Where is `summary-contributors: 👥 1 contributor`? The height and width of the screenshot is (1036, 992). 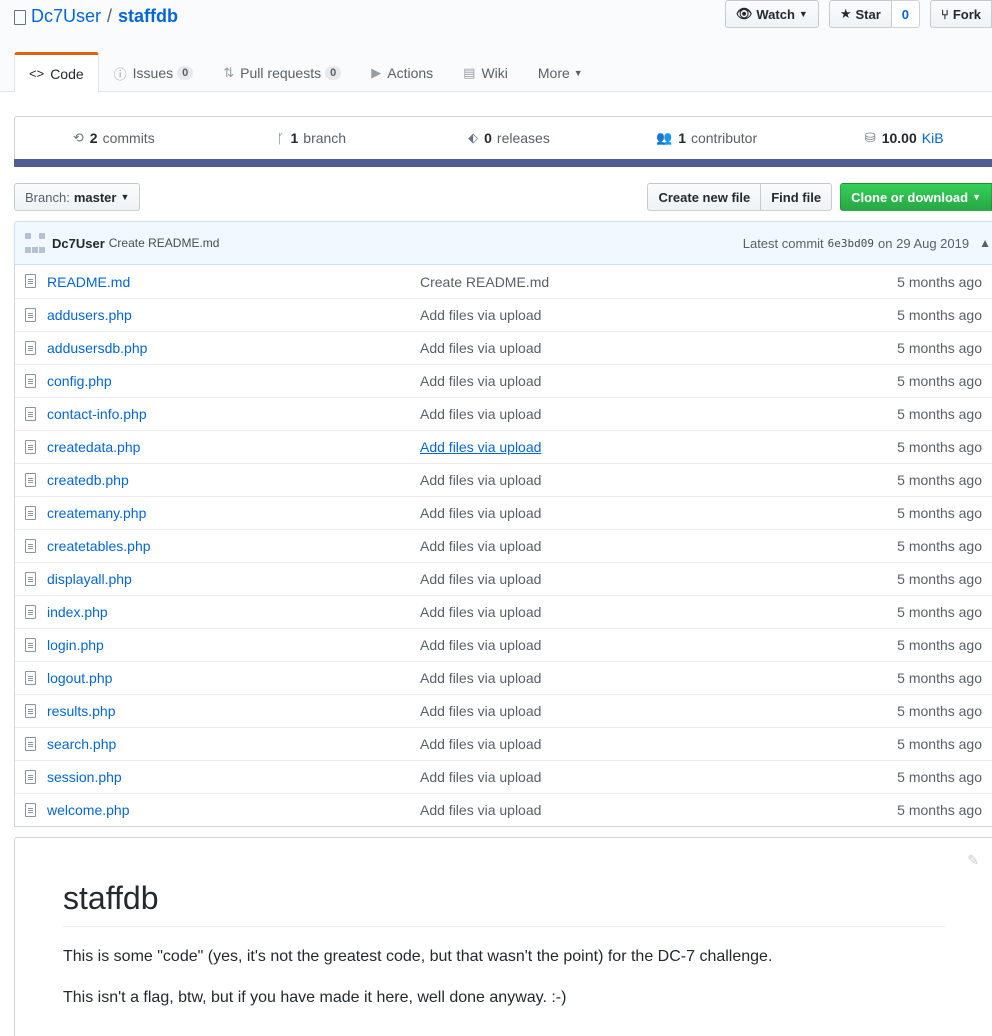
summary-contributors: 👥 1 contributor is located at coordinates (707, 138).